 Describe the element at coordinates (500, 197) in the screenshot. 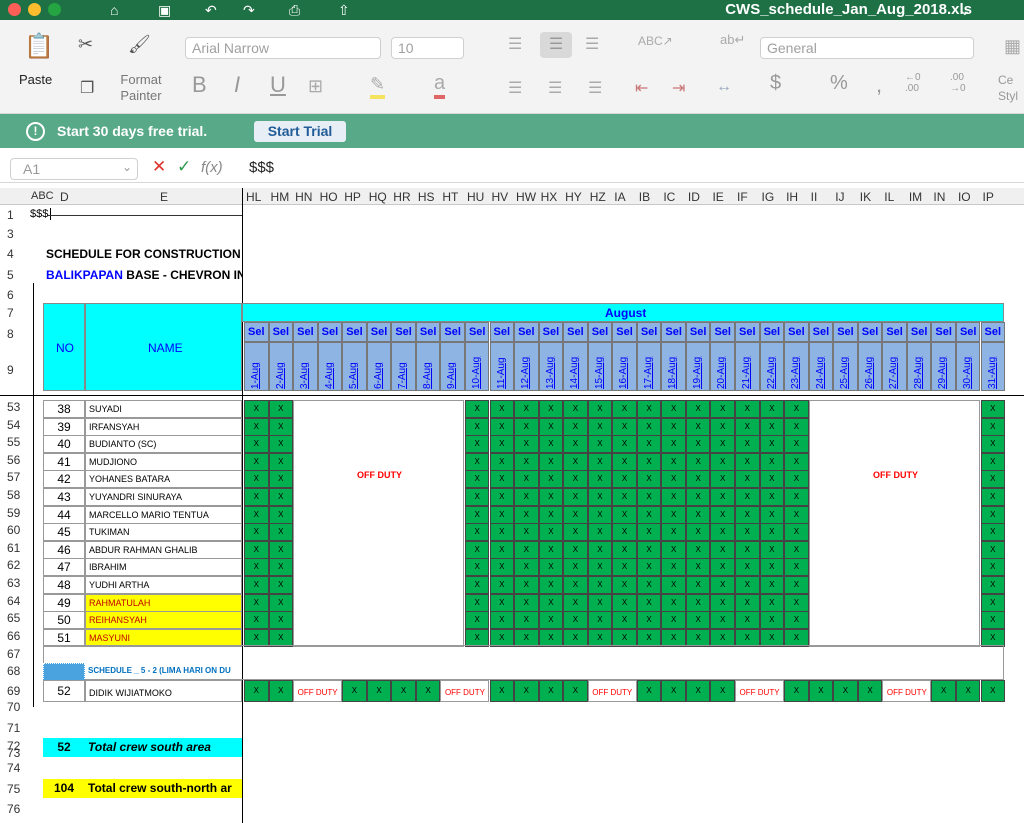

I see `column-header-hv: HV` at that location.